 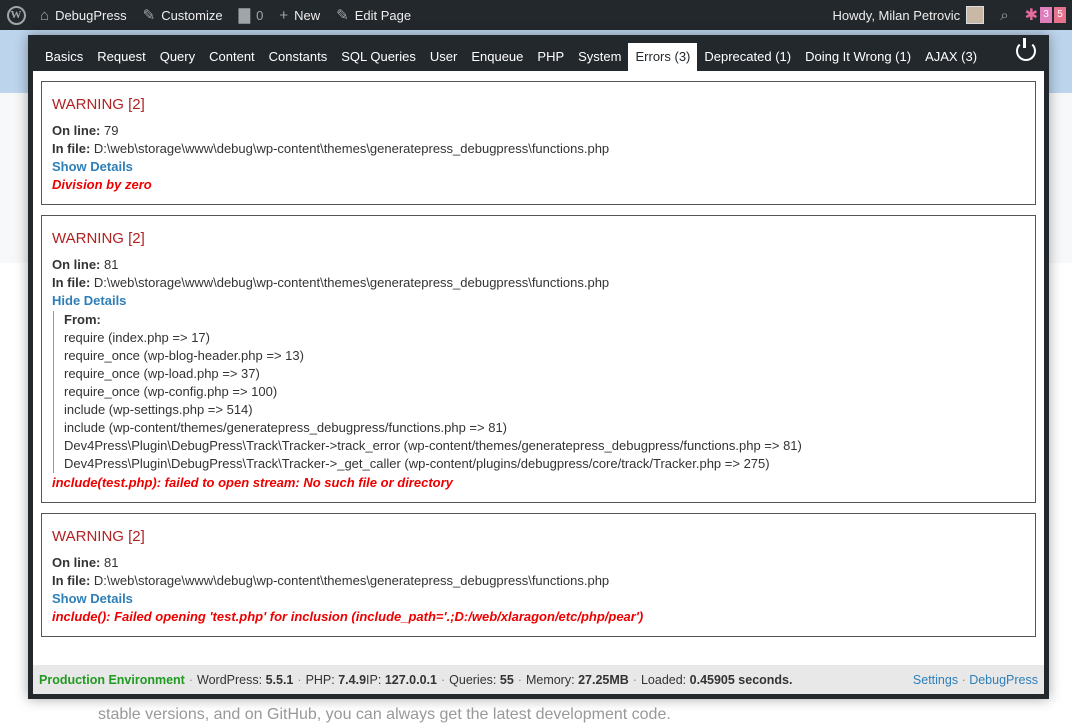 What do you see at coordinates (663, 679) in the screenshot?
I see `loaded-label: Loaded:` at bounding box center [663, 679].